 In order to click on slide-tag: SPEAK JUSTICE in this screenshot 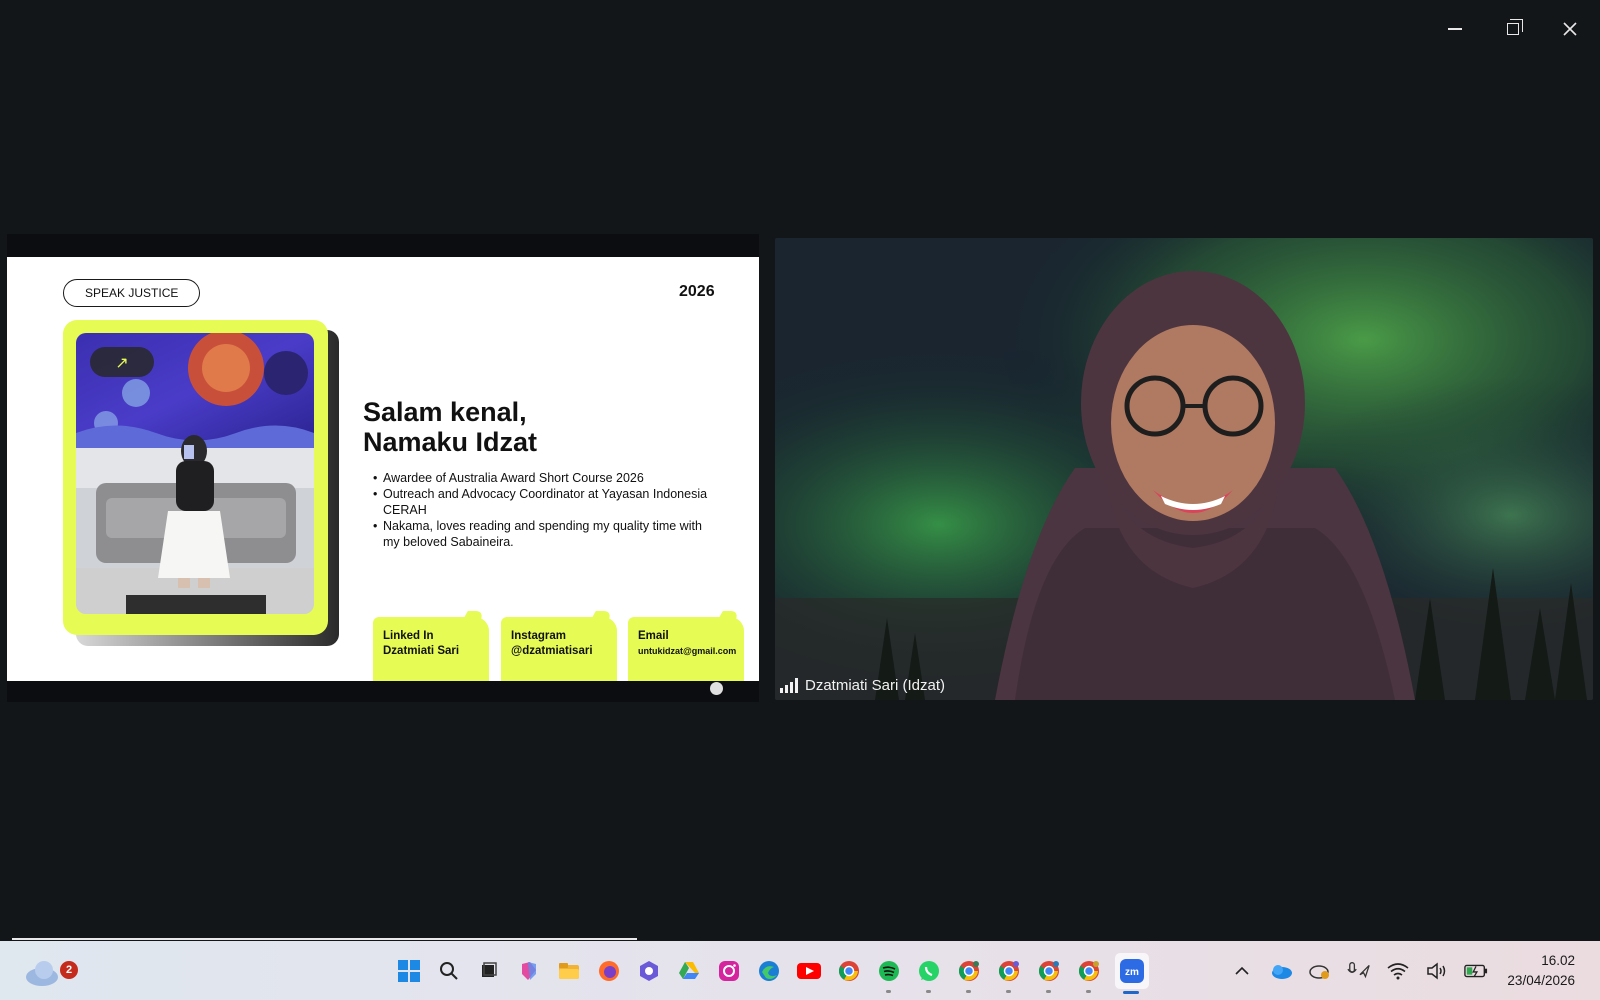, I will do `click(132, 293)`.